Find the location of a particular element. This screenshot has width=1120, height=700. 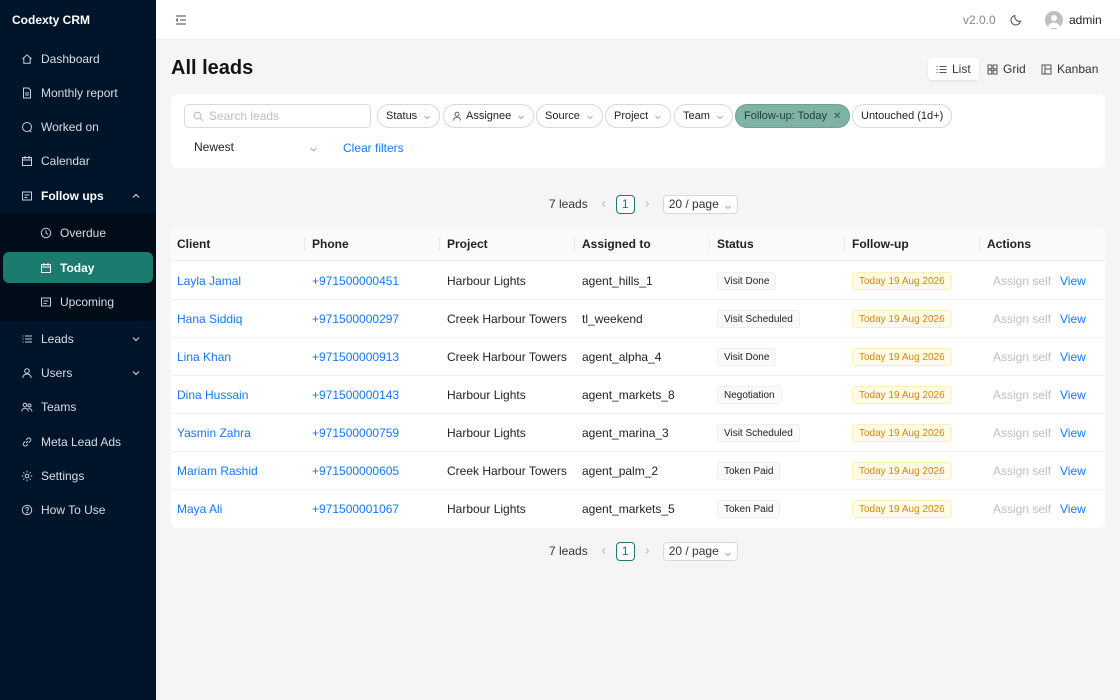

kanban-icon is located at coordinates (1046, 69).